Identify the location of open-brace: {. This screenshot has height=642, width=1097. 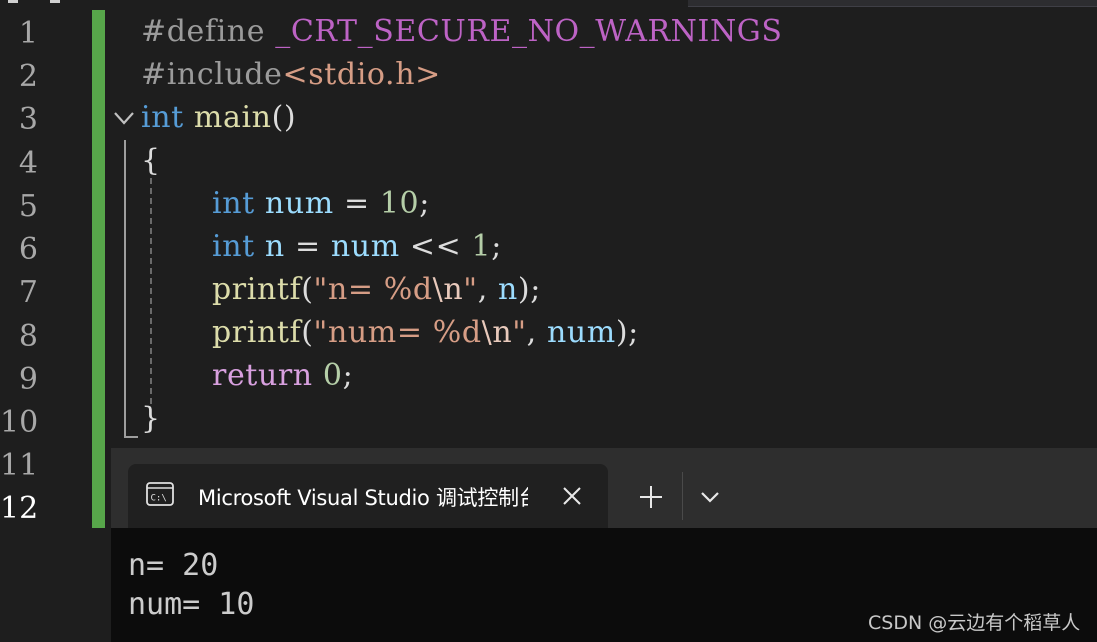
(151, 160).